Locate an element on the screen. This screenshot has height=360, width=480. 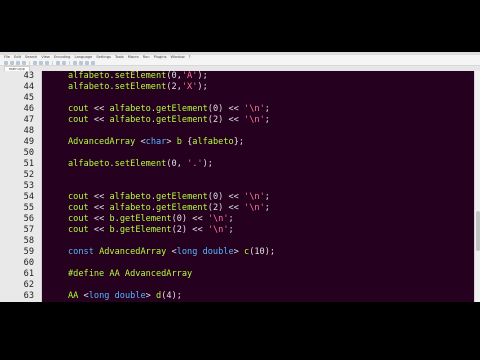
line-number: 50 is located at coordinates (28, 153).